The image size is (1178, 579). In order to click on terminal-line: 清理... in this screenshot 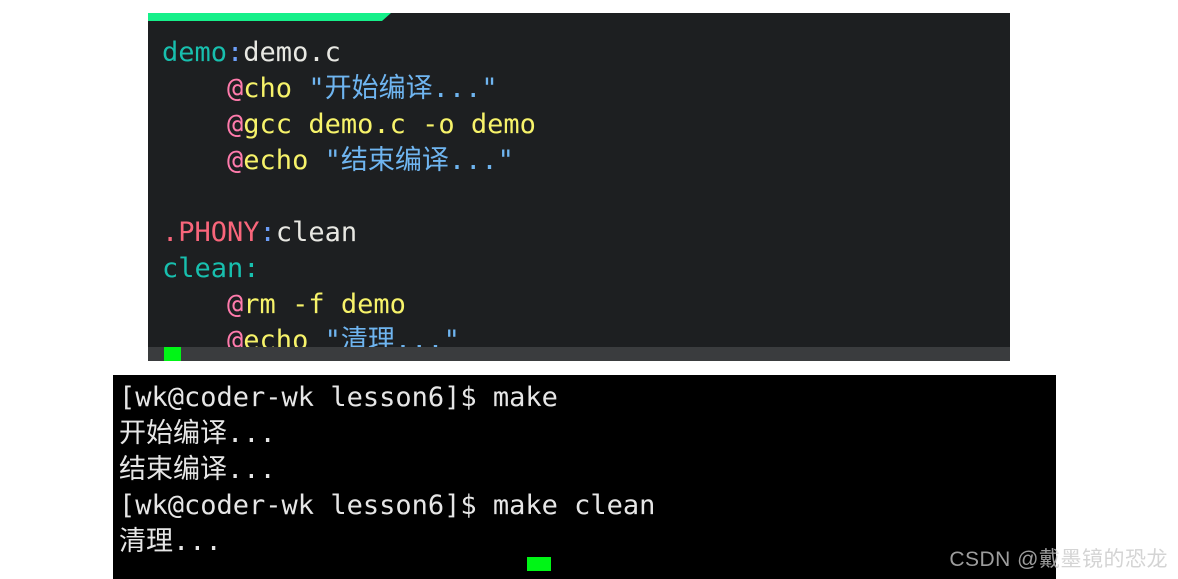, I will do `click(170, 541)`.